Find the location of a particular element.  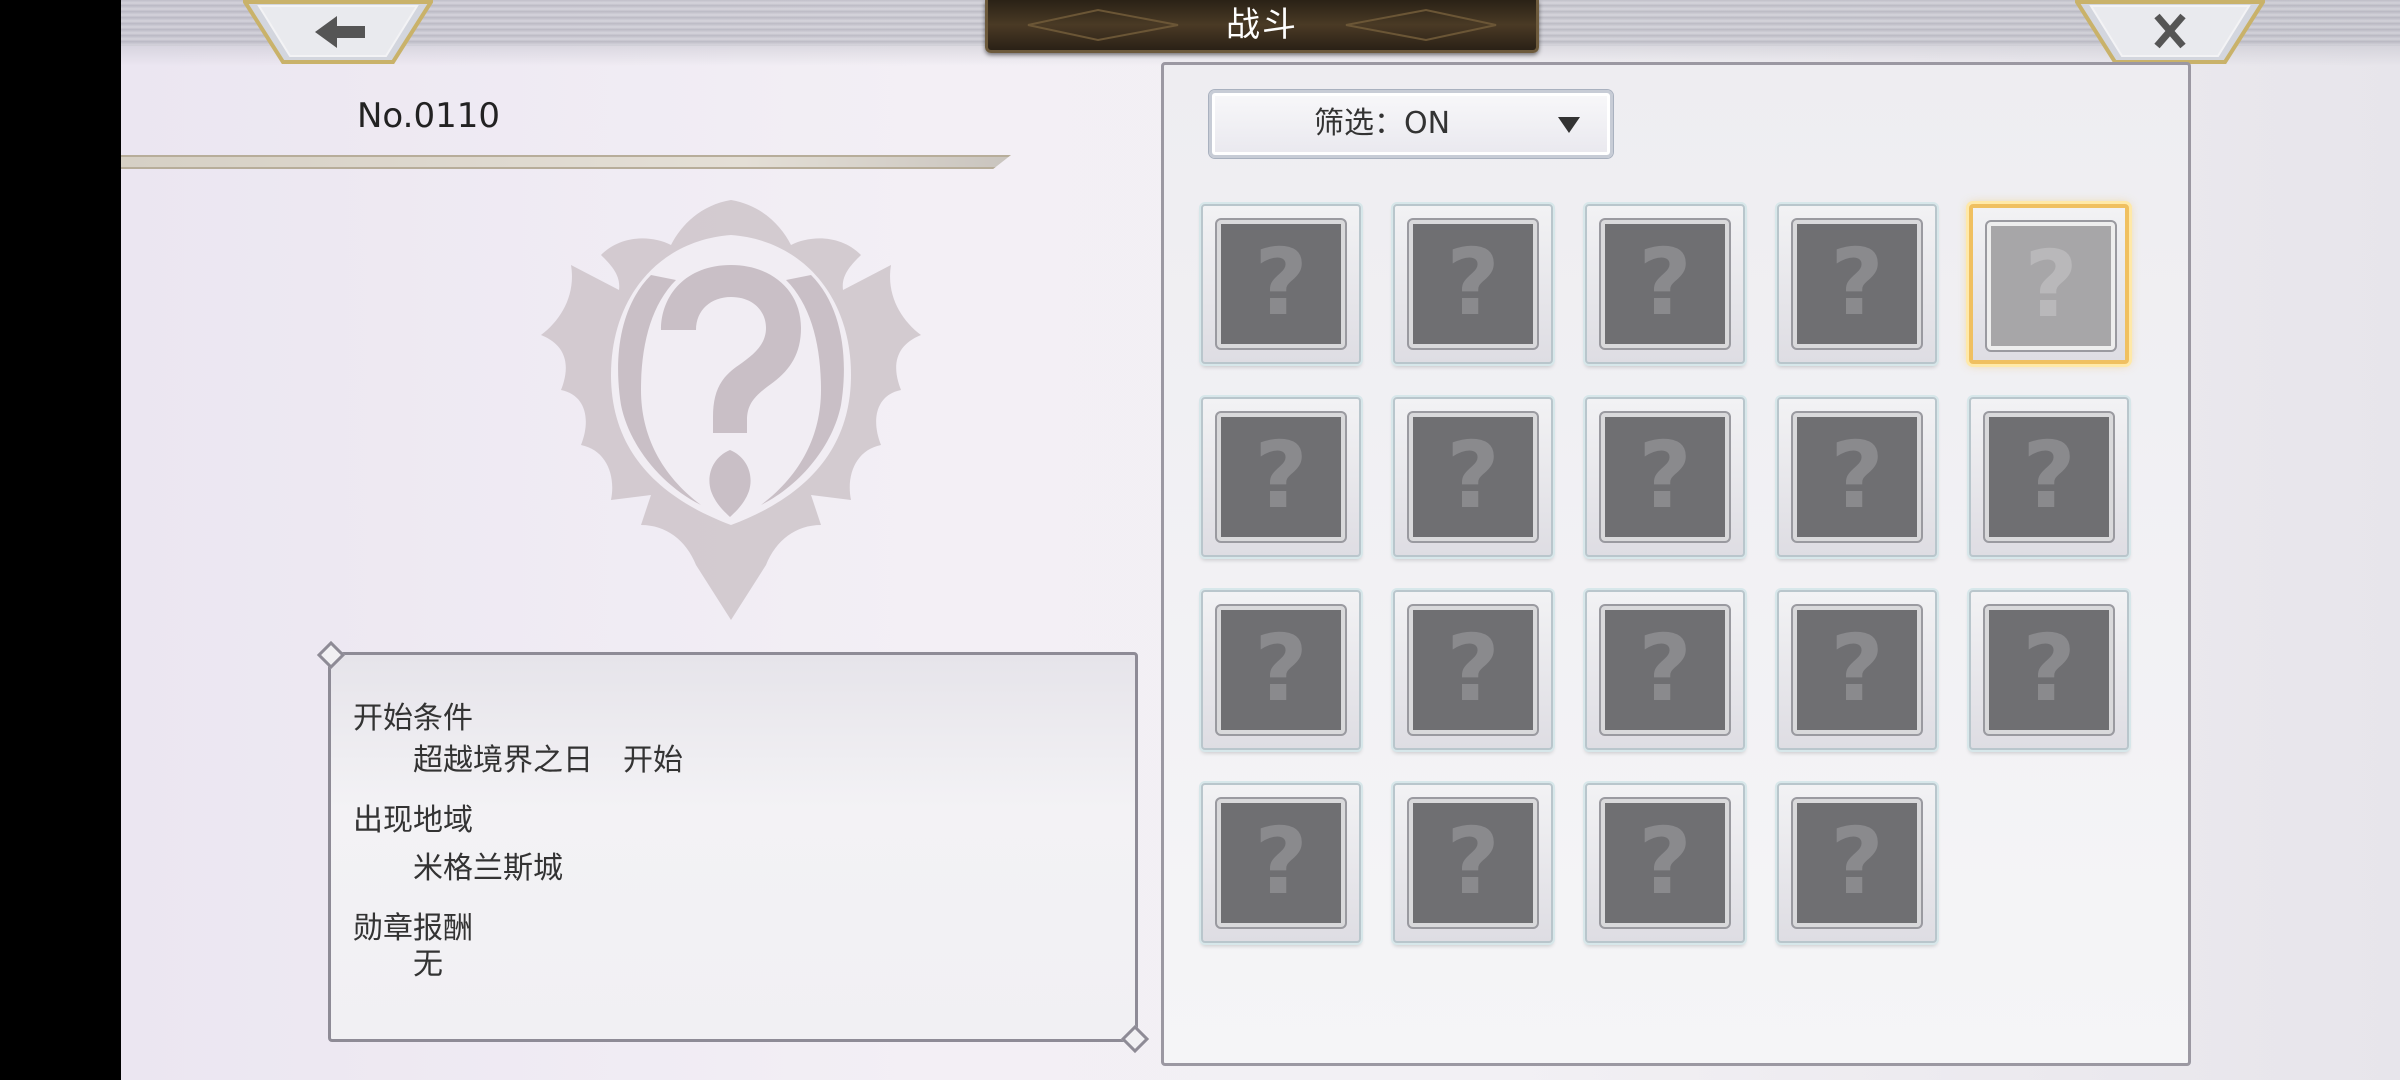

entry-info-box: 开始条件 超越境界之日 开始 出现地域 米格兰斯城 勋章报酬 无 is located at coordinates (733, 847).